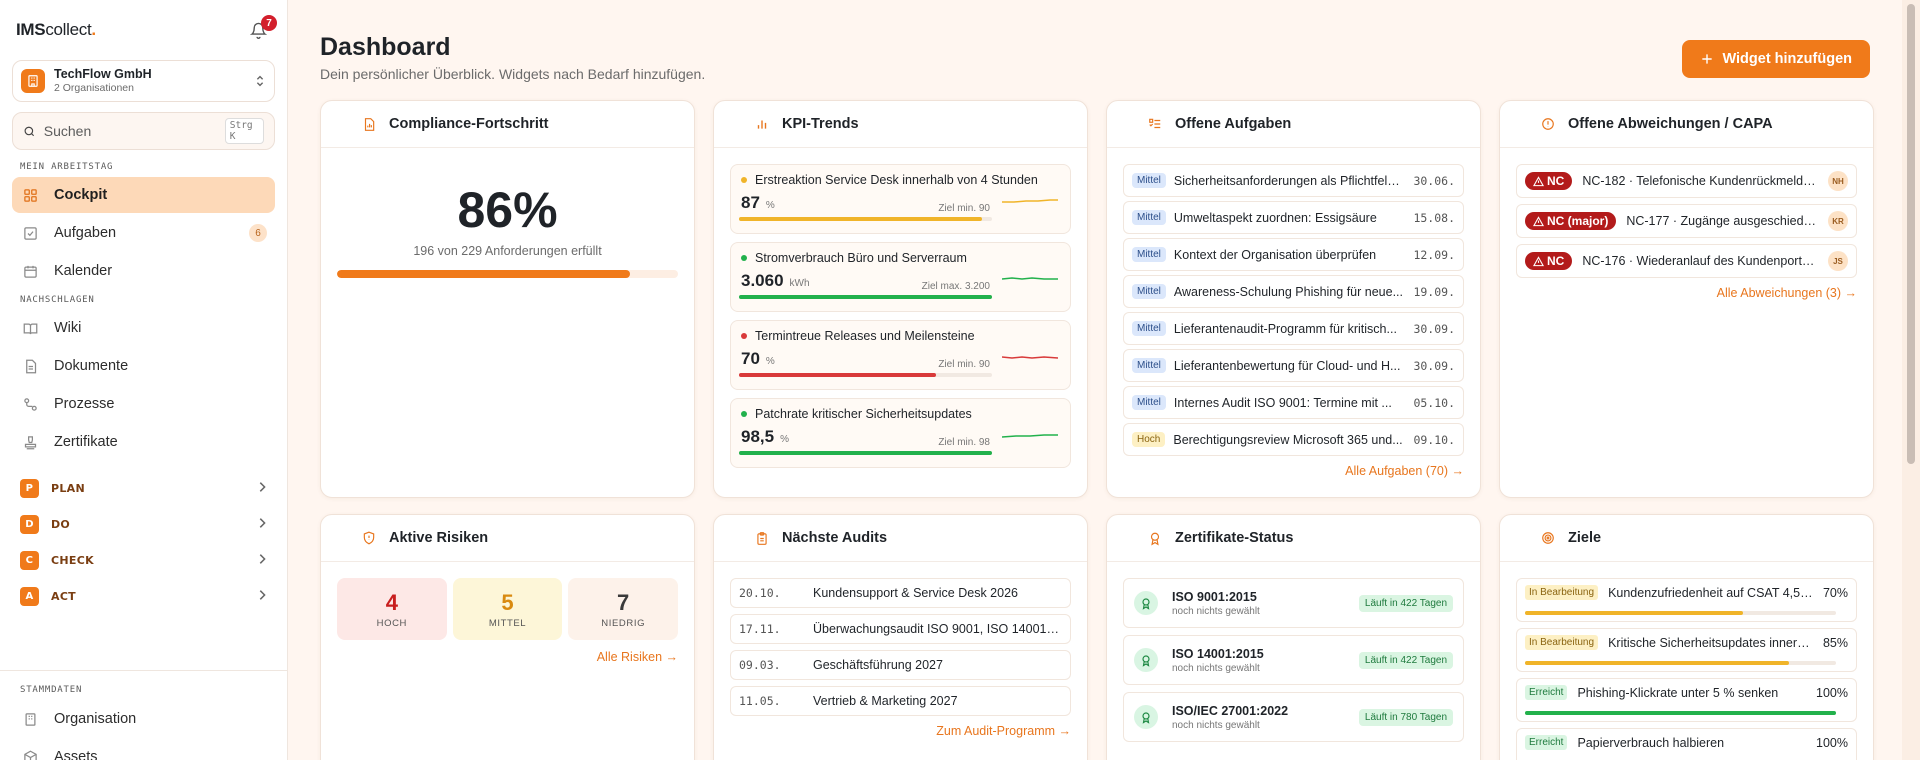  I want to click on nc-badge: NC, so click(1549, 181).